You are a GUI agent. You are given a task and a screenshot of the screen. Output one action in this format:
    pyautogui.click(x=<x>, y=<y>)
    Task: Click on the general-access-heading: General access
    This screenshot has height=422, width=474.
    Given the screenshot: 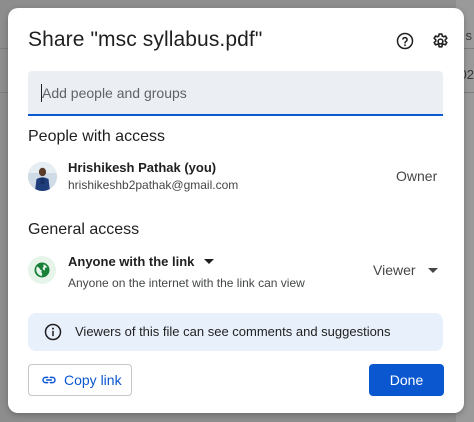 What is the action you would take?
    pyautogui.click(x=84, y=229)
    